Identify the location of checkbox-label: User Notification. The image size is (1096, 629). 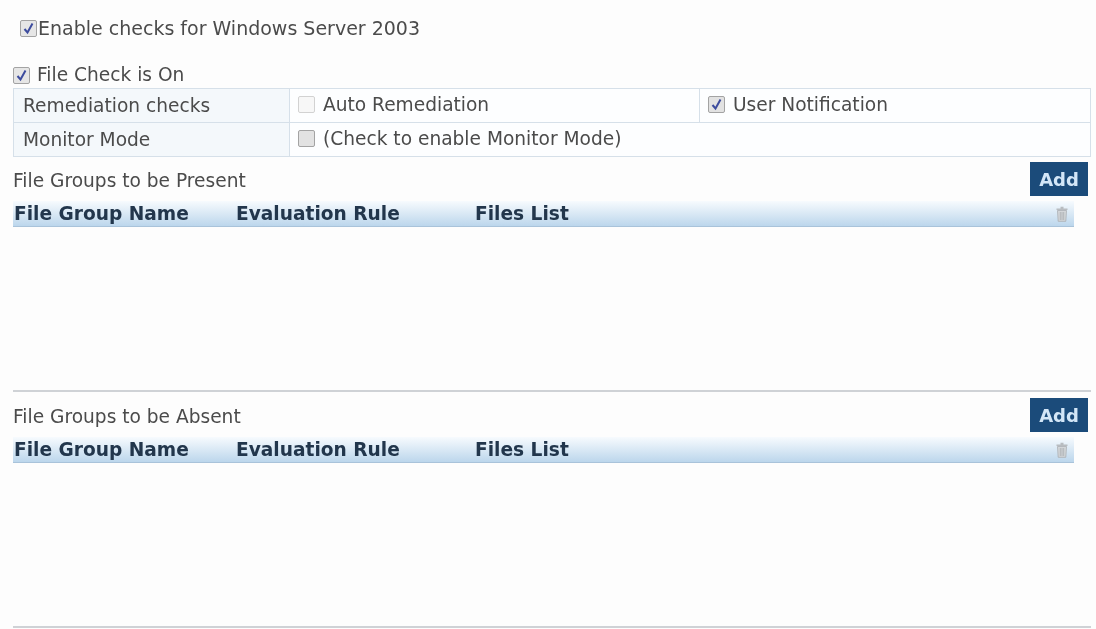
(810, 104).